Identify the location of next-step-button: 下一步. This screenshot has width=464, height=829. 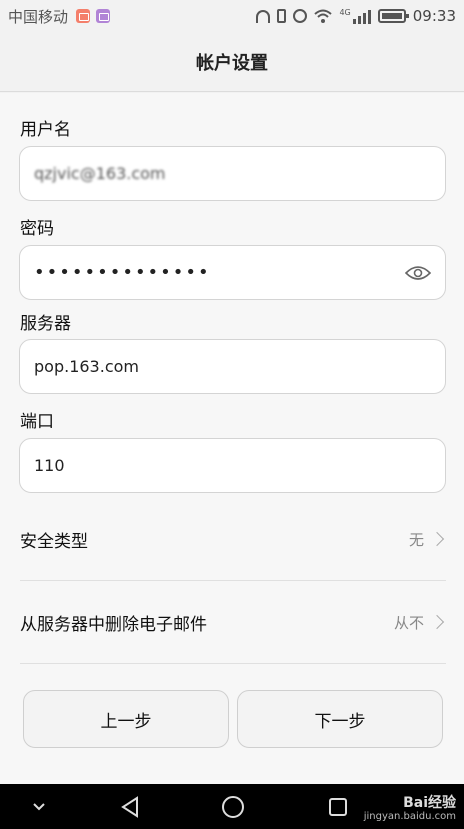
(340, 719).